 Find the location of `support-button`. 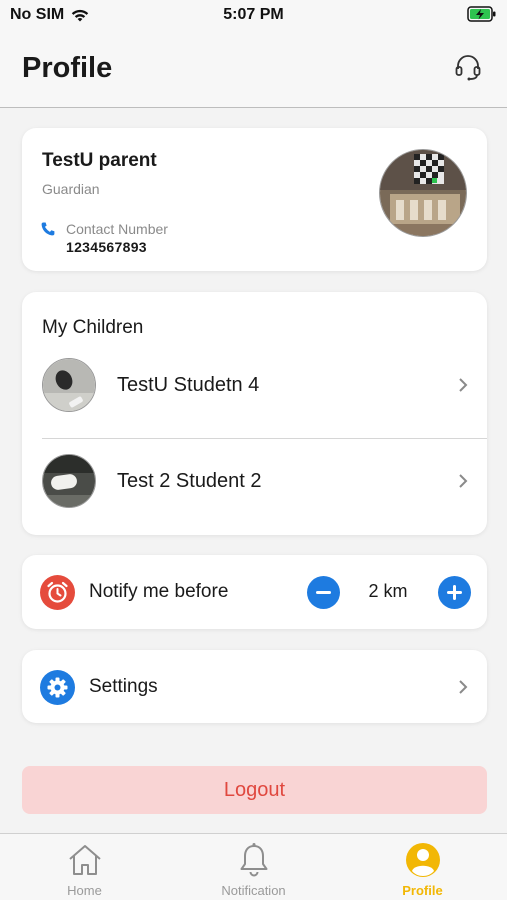

support-button is located at coordinates (468, 67).